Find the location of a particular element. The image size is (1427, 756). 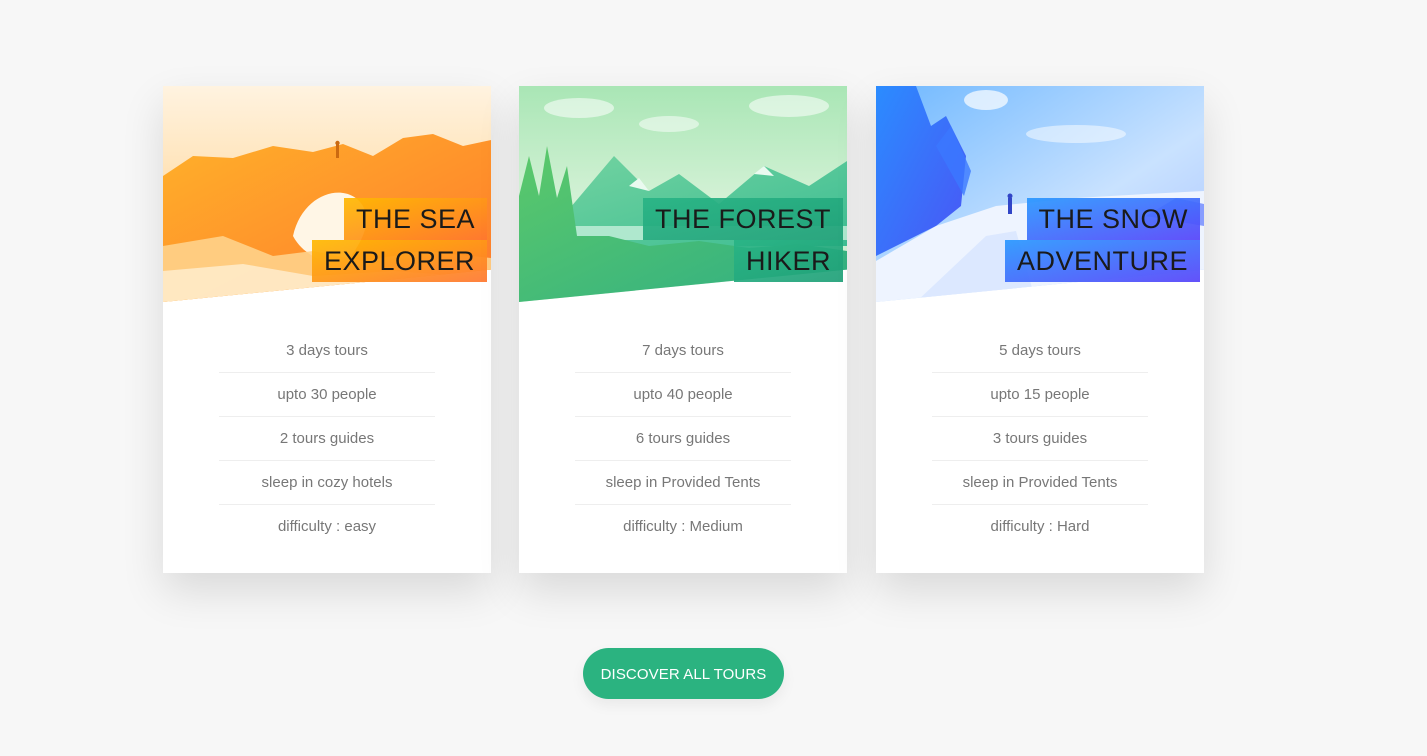

detail-guides: 3 tours guides is located at coordinates (1040, 439).